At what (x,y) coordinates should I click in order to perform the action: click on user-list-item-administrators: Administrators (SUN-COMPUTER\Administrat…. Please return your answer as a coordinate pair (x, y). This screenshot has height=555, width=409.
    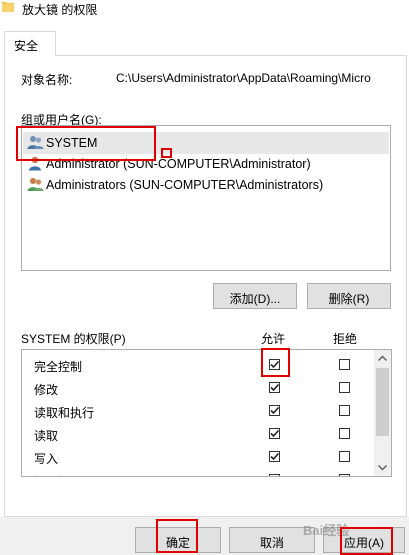
    Looking at the image, I should click on (206, 185).